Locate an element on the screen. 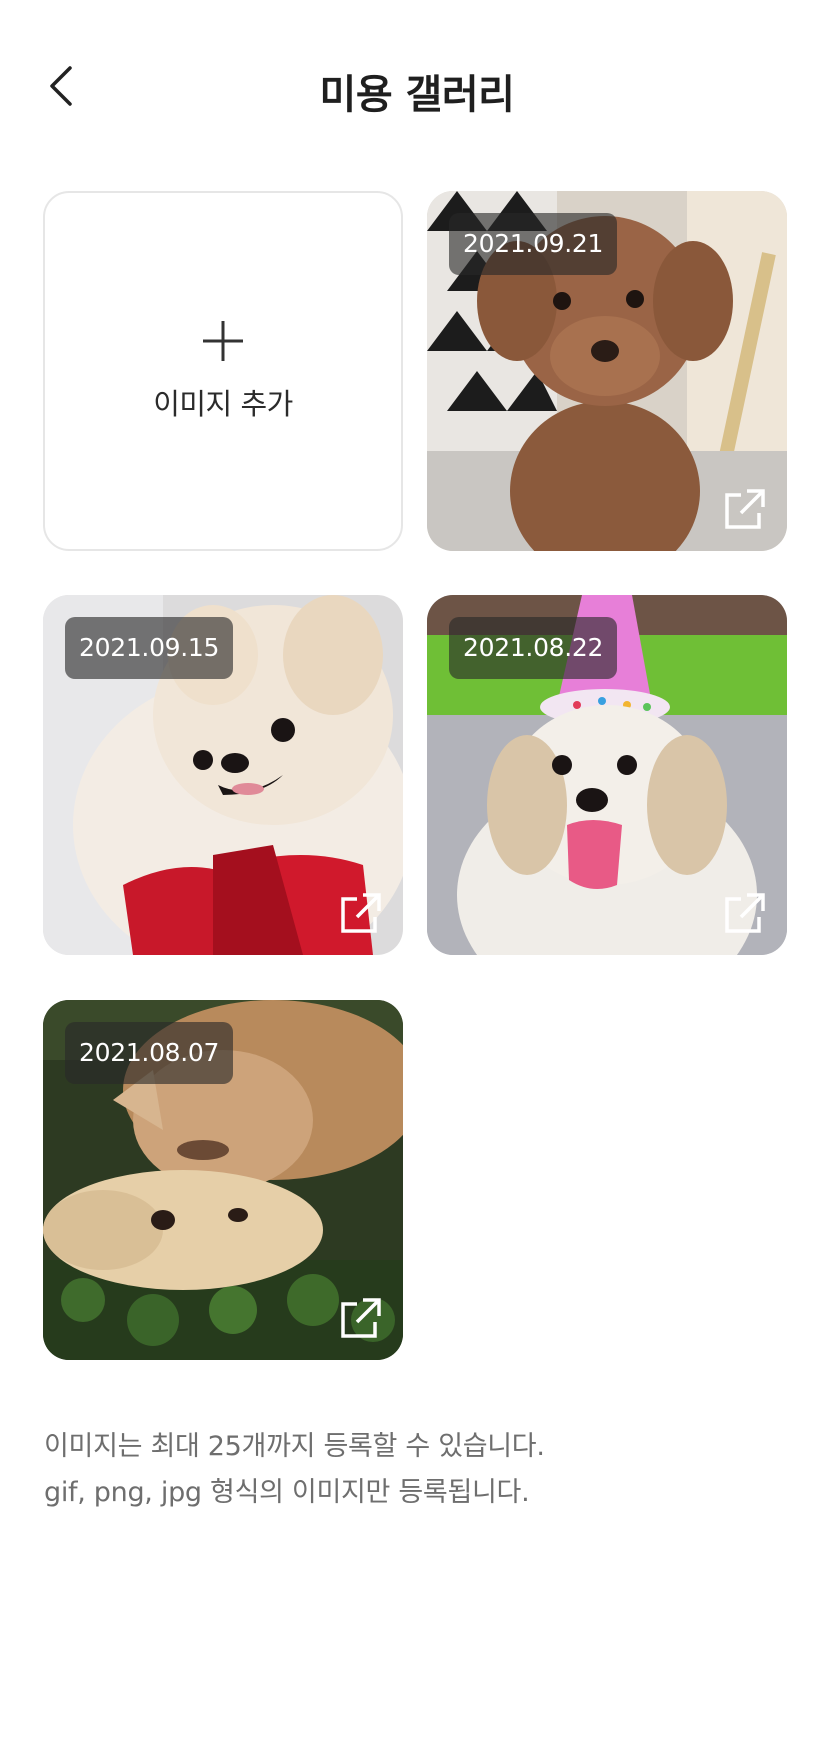  gallery-item: 2021.09.21 is located at coordinates (607, 371).